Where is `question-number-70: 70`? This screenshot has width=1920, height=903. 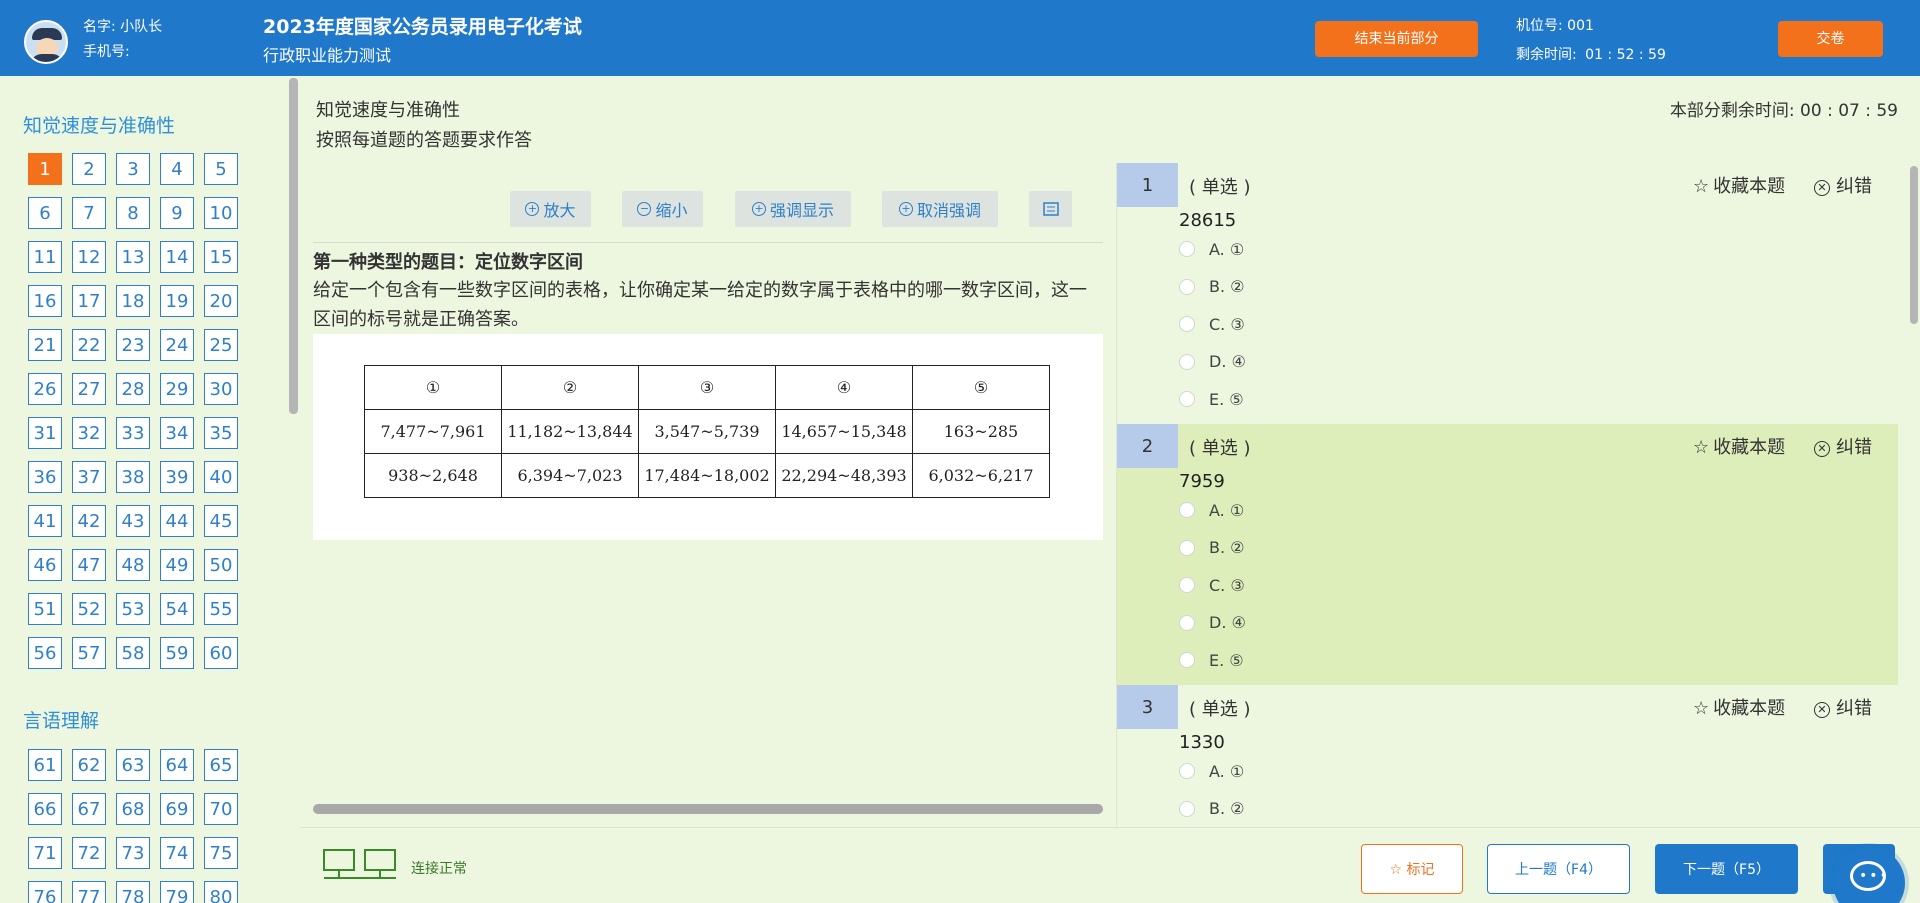 question-number-70: 70 is located at coordinates (221, 809).